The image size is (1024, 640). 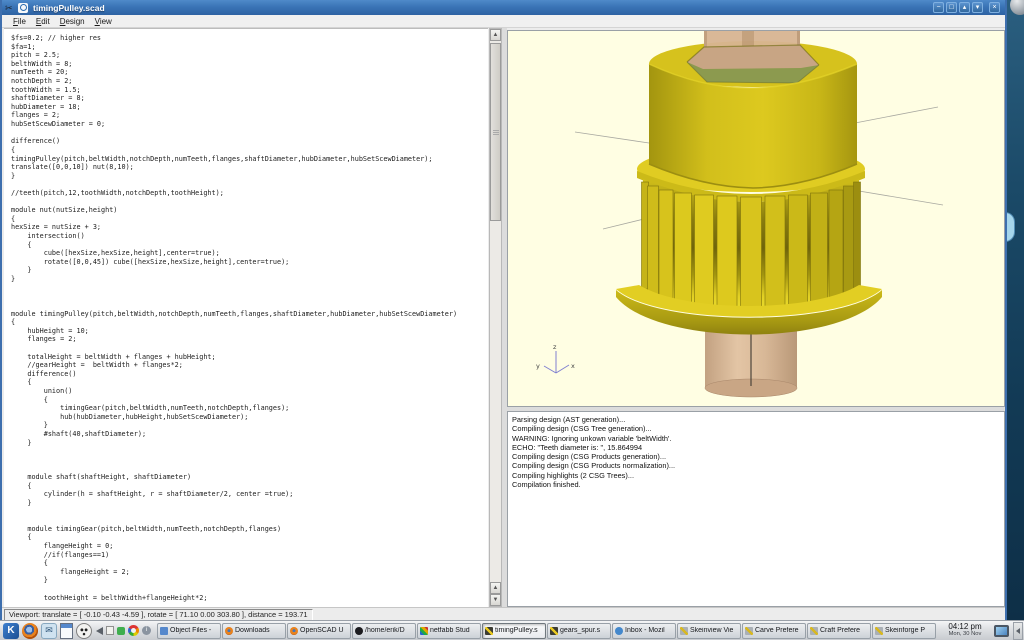 What do you see at coordinates (322, 630) in the screenshot?
I see `task-label: OpenSCAD U` at bounding box center [322, 630].